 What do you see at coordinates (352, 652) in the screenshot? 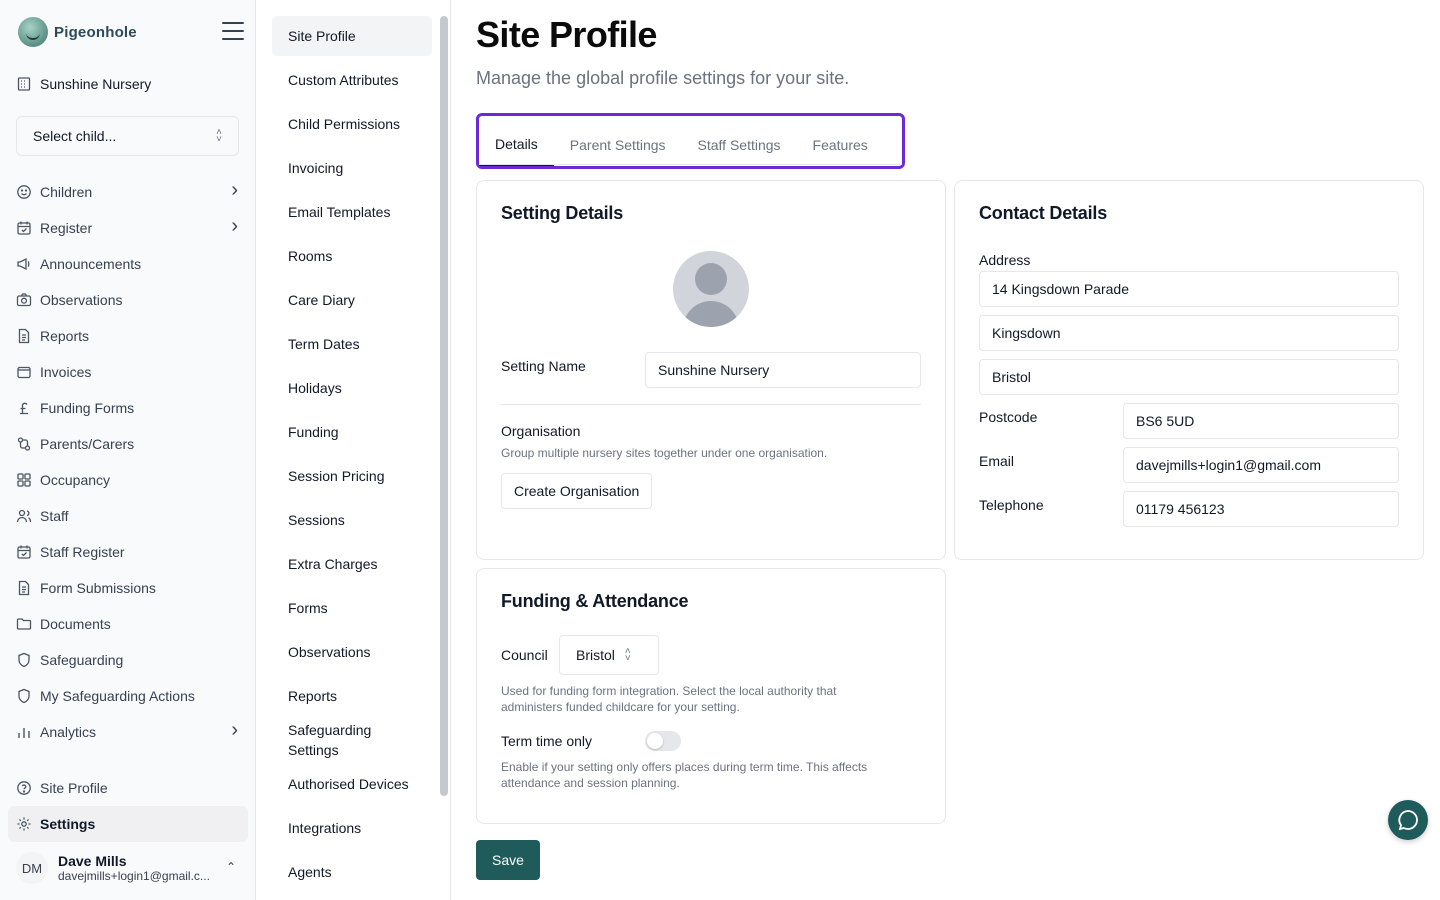
I see `settings-nav-observations: Observations` at bounding box center [352, 652].